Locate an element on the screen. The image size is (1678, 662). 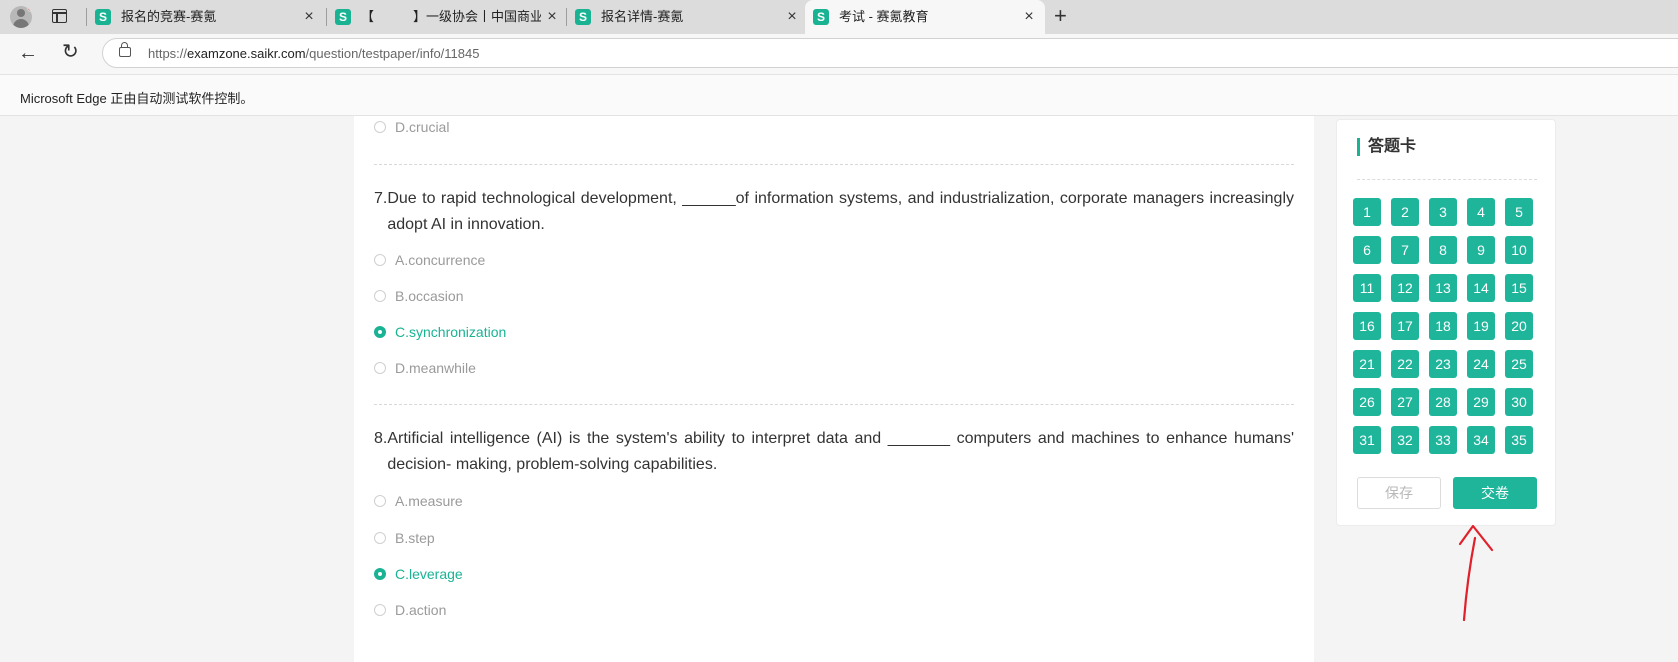
answer-card-number-19: 19 is located at coordinates (1481, 326).